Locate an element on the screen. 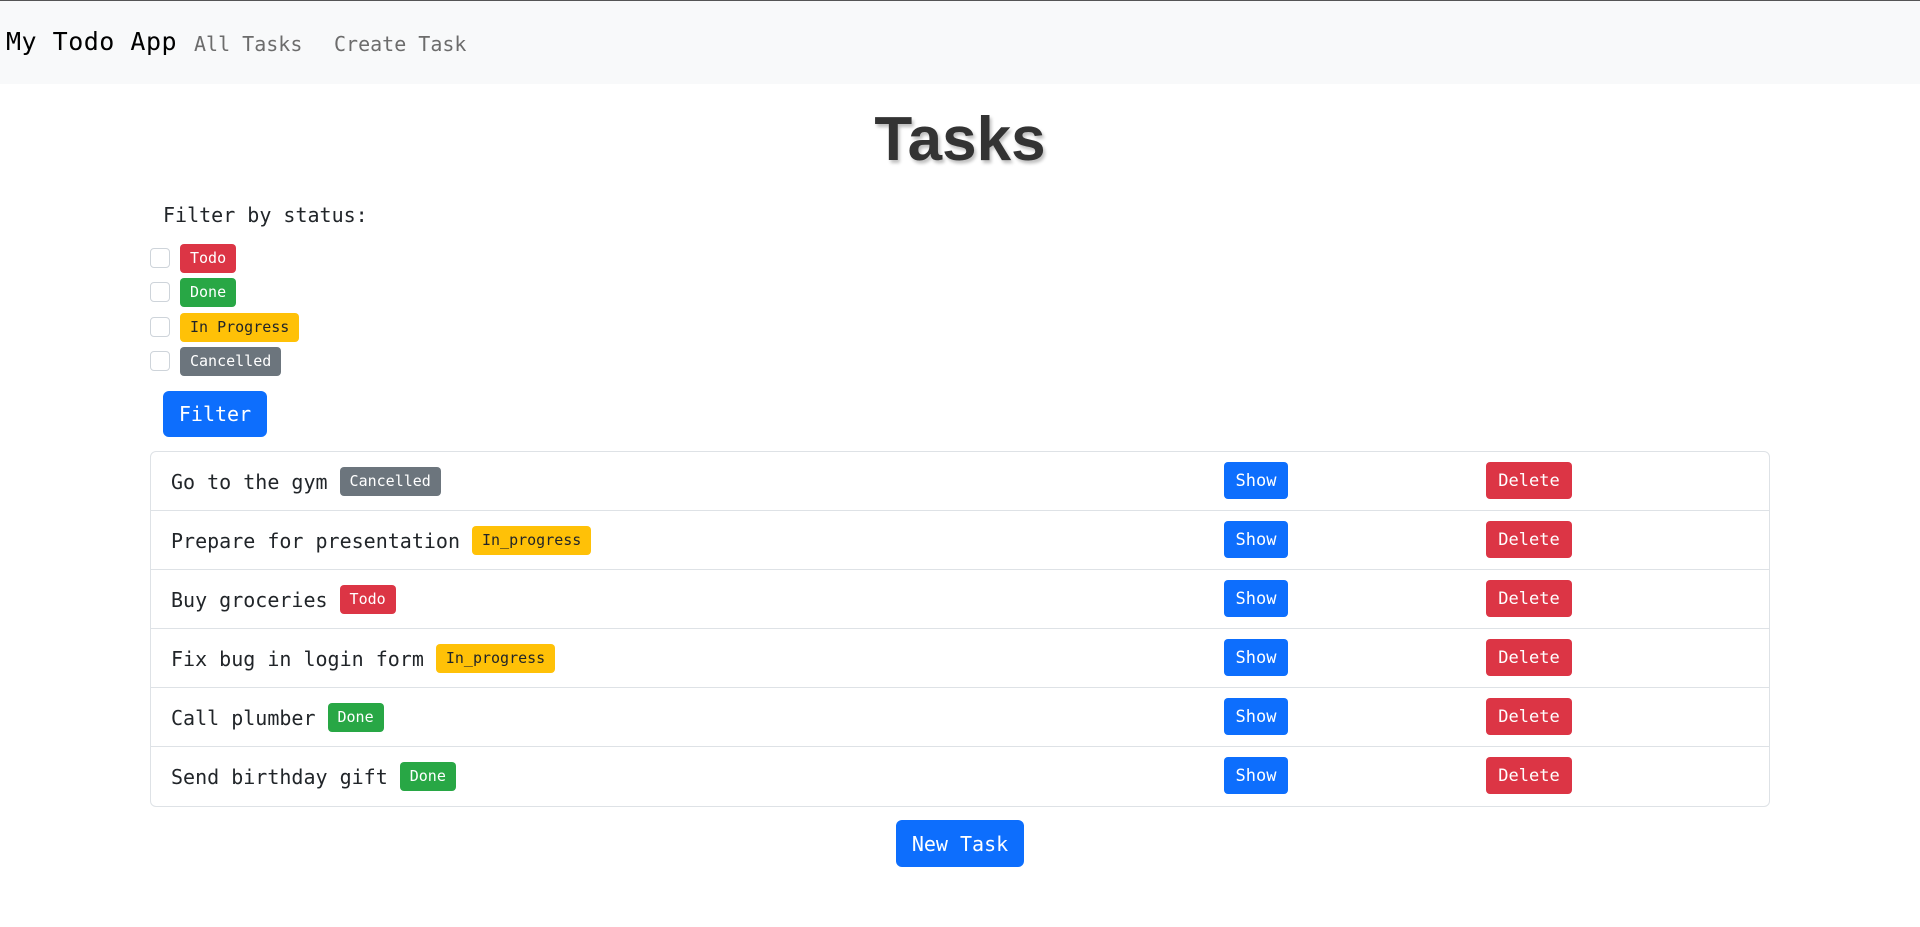  filter-option-todo: Todo is located at coordinates (193, 258).